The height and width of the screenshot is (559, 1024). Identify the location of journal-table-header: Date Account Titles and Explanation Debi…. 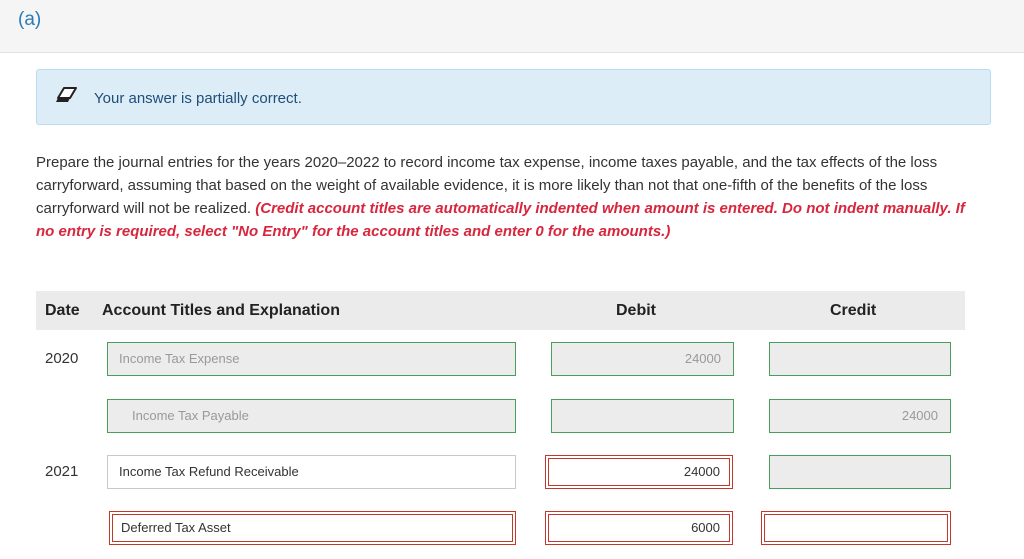
(500, 310).